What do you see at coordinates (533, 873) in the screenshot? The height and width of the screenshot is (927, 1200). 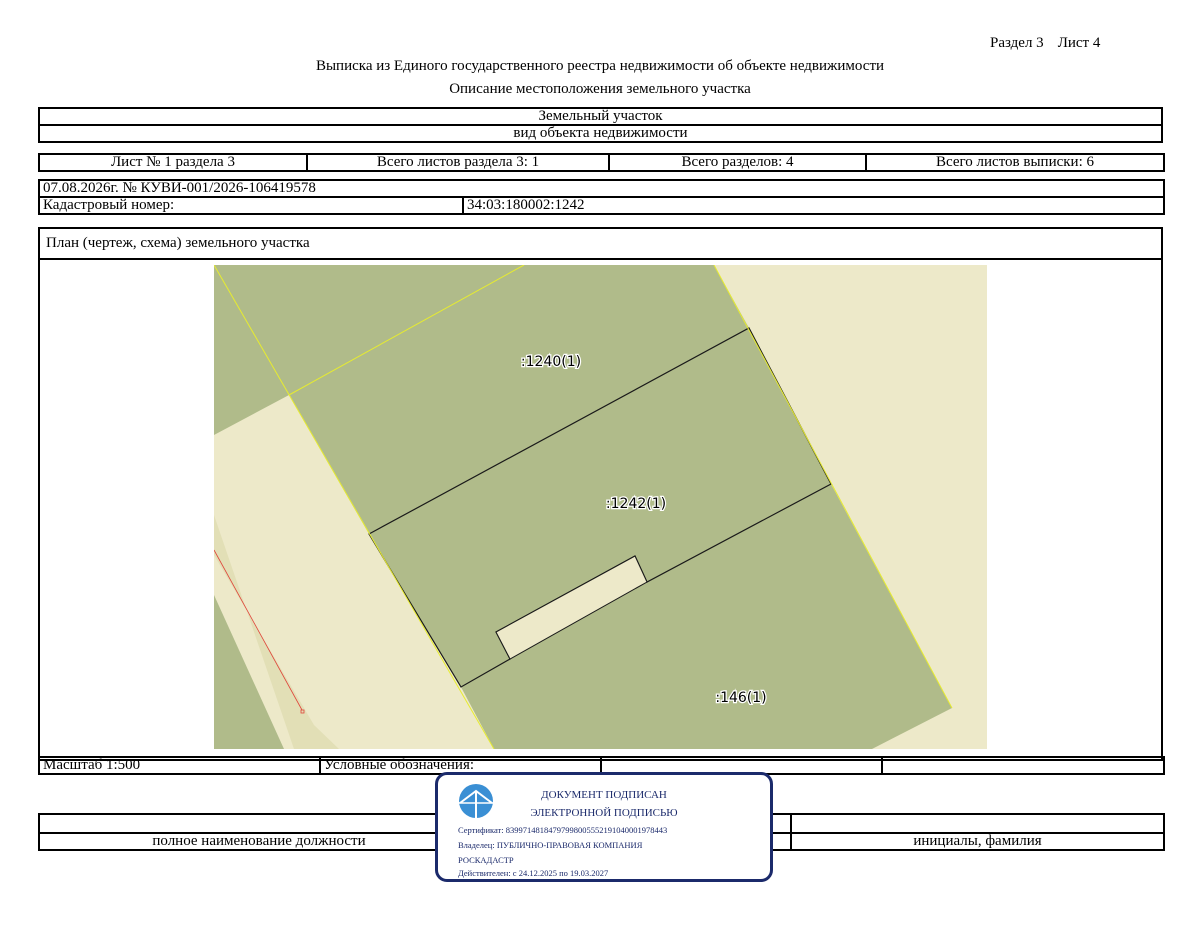 I see `stamp-valid: Действителен: с 24.12.2025 по 19.03.2027` at bounding box center [533, 873].